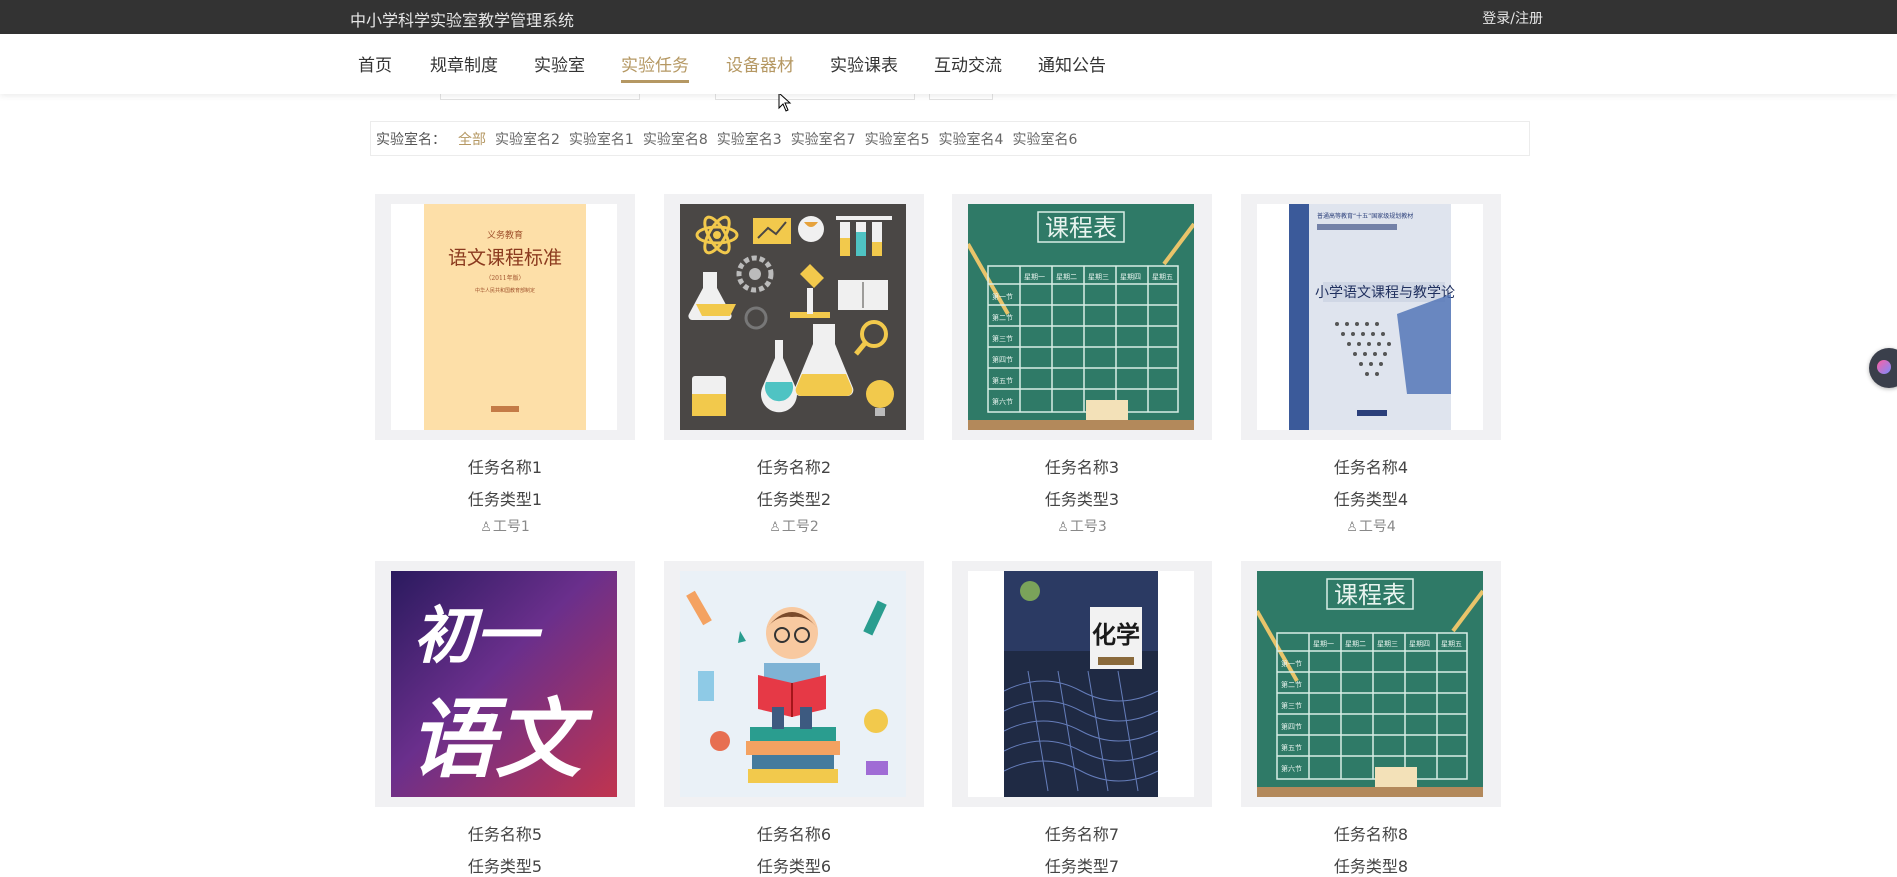 This screenshot has height=877, width=1897. Describe the element at coordinates (501, 740) in the screenshot. I see `cover-line-2: 语文` at that location.